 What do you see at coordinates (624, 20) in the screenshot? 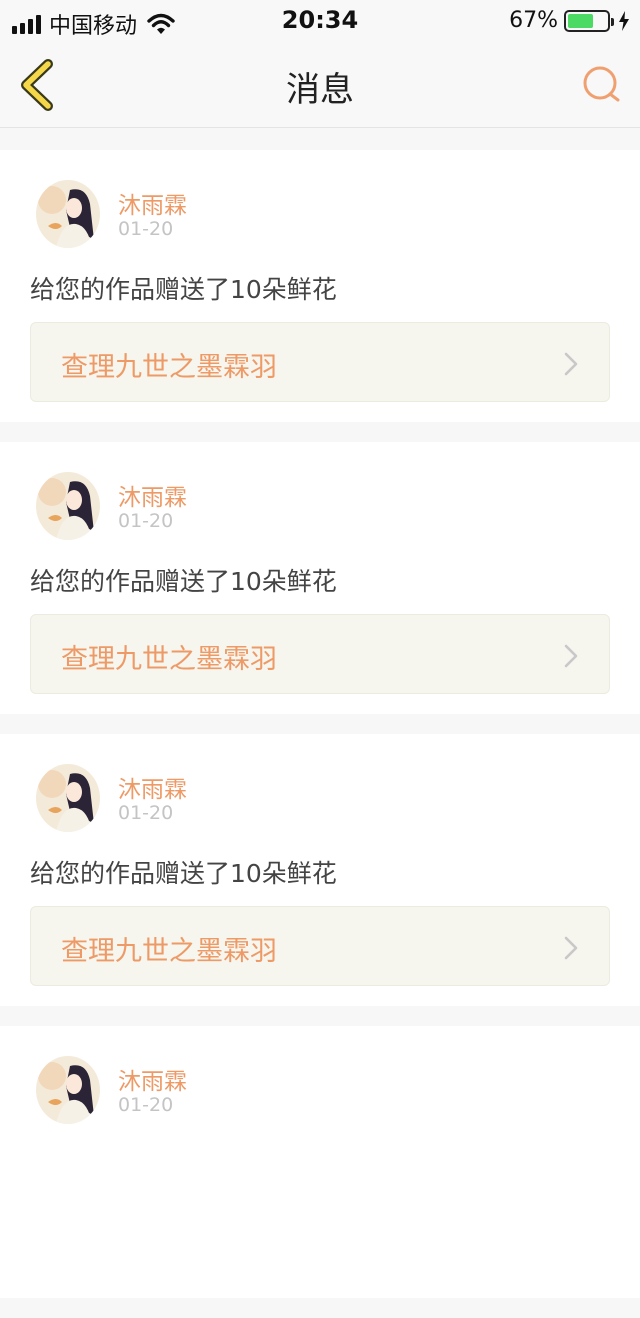
I see `charging-bolt-icon` at bounding box center [624, 20].